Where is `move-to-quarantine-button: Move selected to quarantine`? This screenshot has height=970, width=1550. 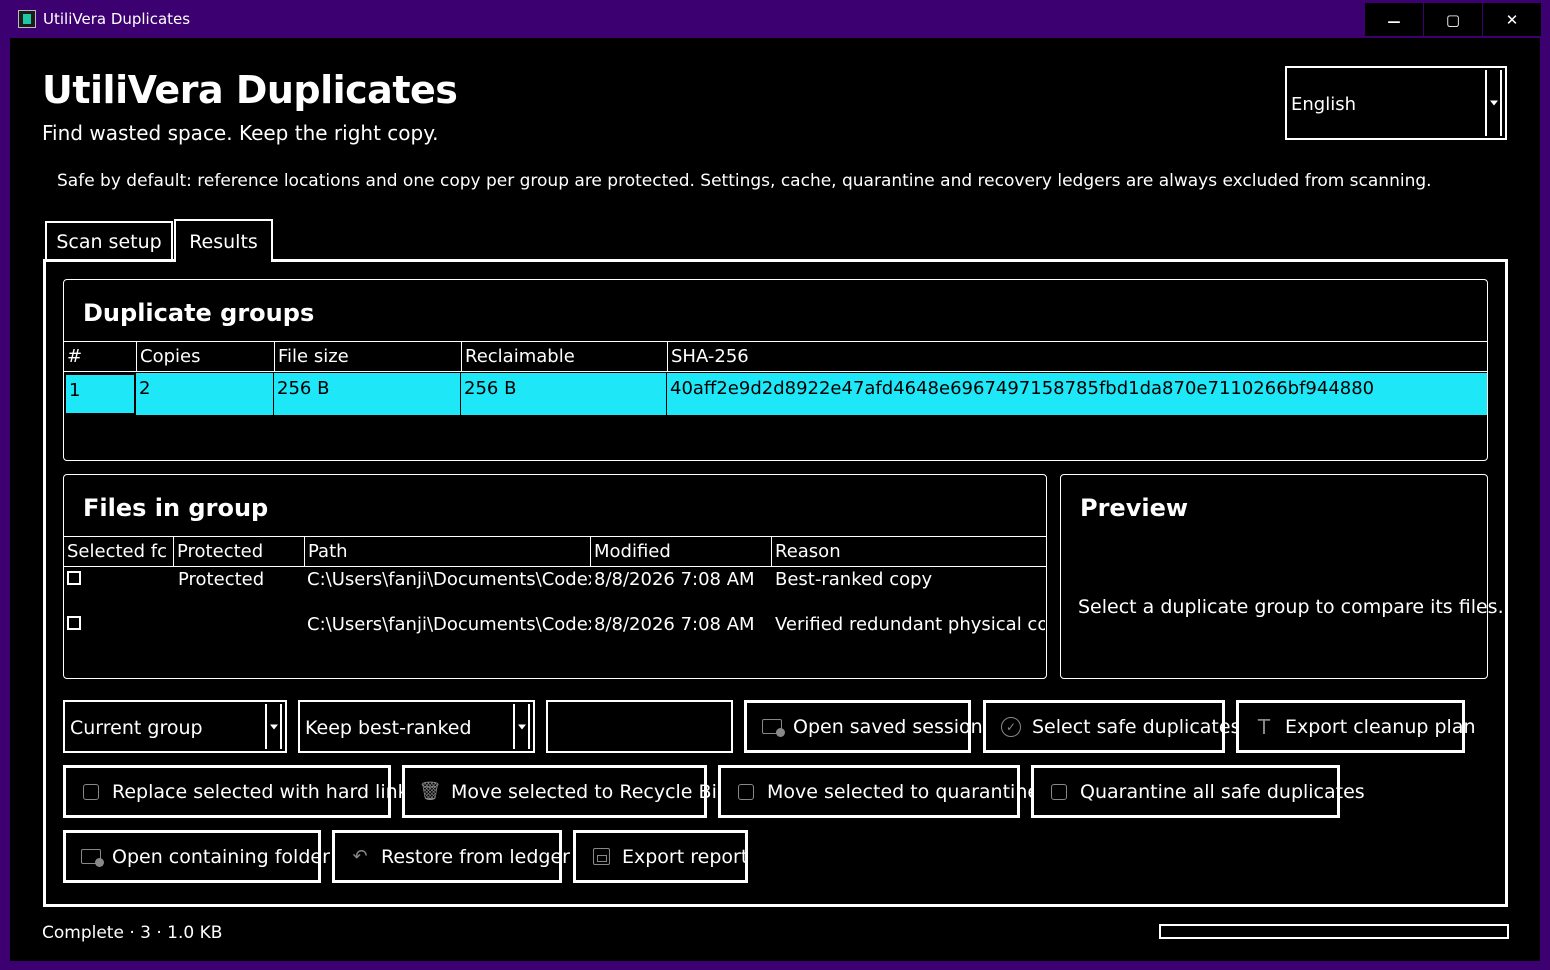
move-to-quarantine-button: Move selected to quarantine is located at coordinates (878, 791).